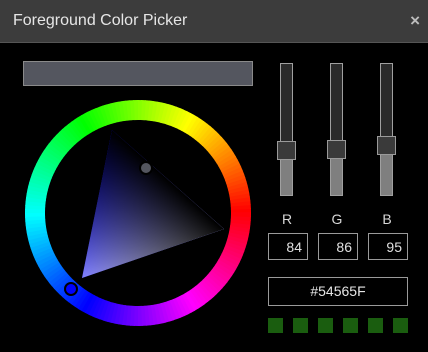 This screenshot has width=428, height=352. Describe the element at coordinates (286, 150) in the screenshot. I see `red-slider-handle` at that location.